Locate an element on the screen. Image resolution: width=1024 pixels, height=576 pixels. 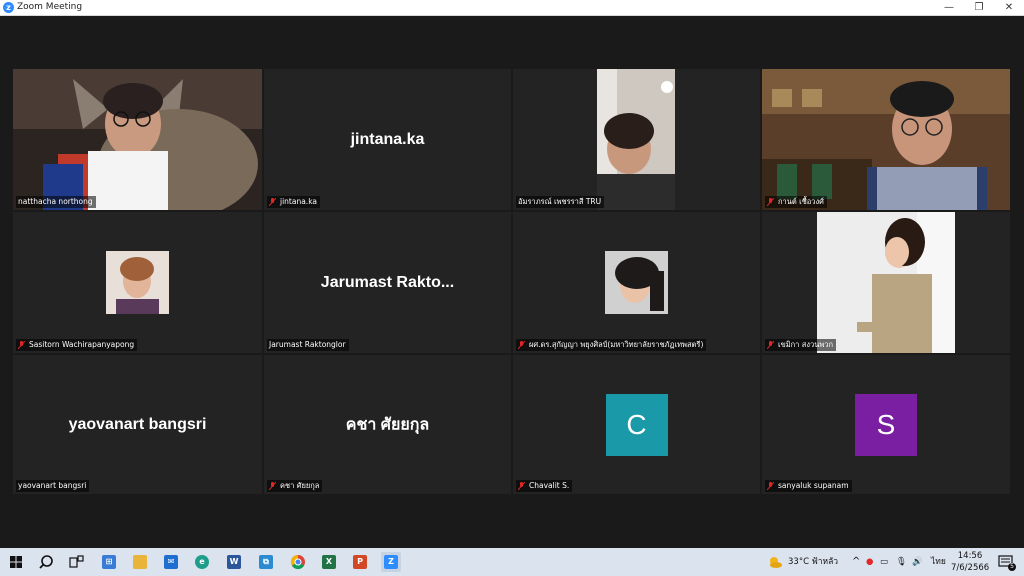
participant-tile: กานต์ เชื้อวงศ์ is located at coordinates (886, 139).